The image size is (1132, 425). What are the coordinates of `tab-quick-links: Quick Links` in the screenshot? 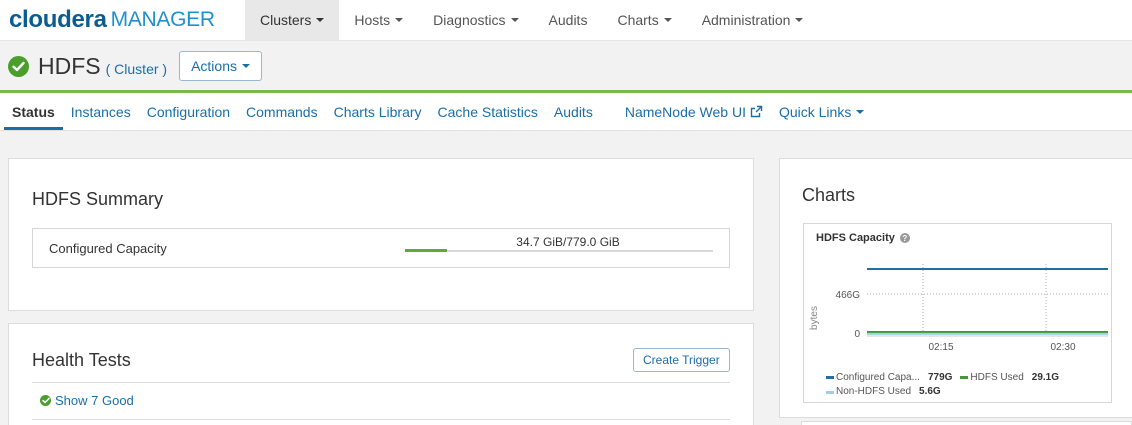 It's located at (821, 111).